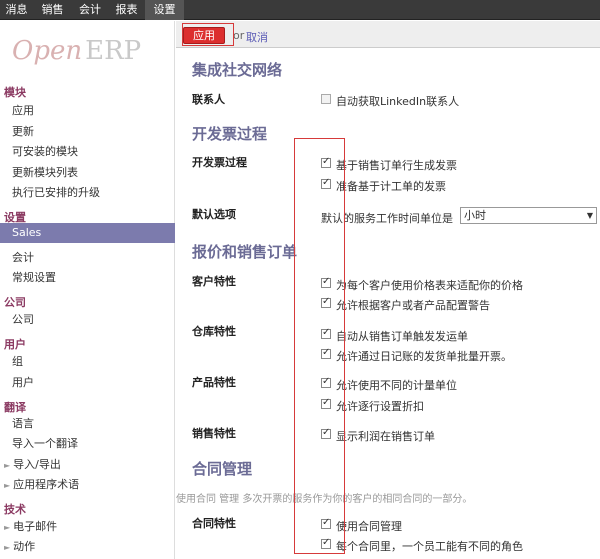 The width and height of the screenshot is (600, 559). What do you see at coordinates (56, 192) in the screenshot?
I see `sidebar-item-scheduled-upgrades: 执行已安排的升级` at bounding box center [56, 192].